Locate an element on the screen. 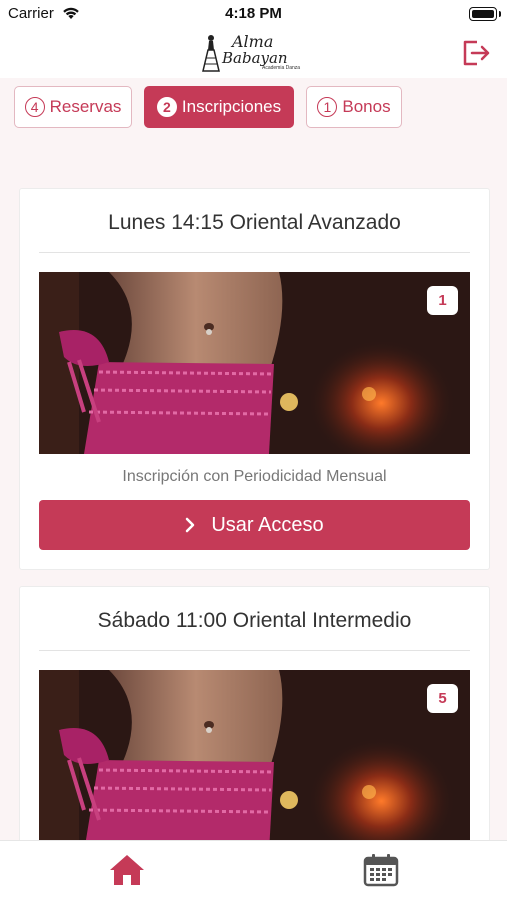 This screenshot has width=507, height=901. class-title: Sábado 11:00 Oriental Intermedio is located at coordinates (254, 620).